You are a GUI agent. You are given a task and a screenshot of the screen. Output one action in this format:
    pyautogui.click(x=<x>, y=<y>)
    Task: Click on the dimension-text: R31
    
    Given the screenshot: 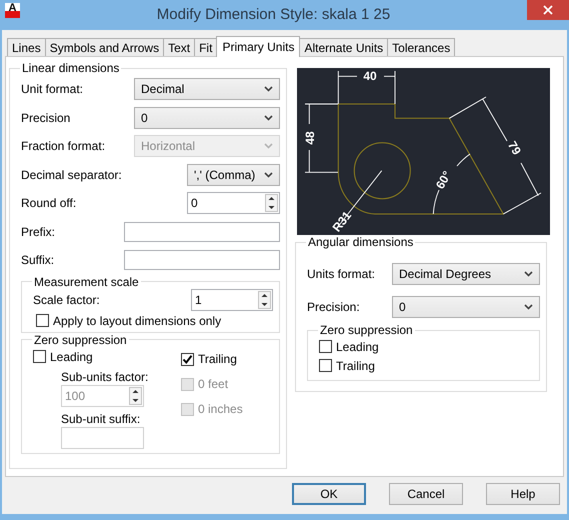 What is the action you would take?
    pyautogui.click(x=342, y=221)
    